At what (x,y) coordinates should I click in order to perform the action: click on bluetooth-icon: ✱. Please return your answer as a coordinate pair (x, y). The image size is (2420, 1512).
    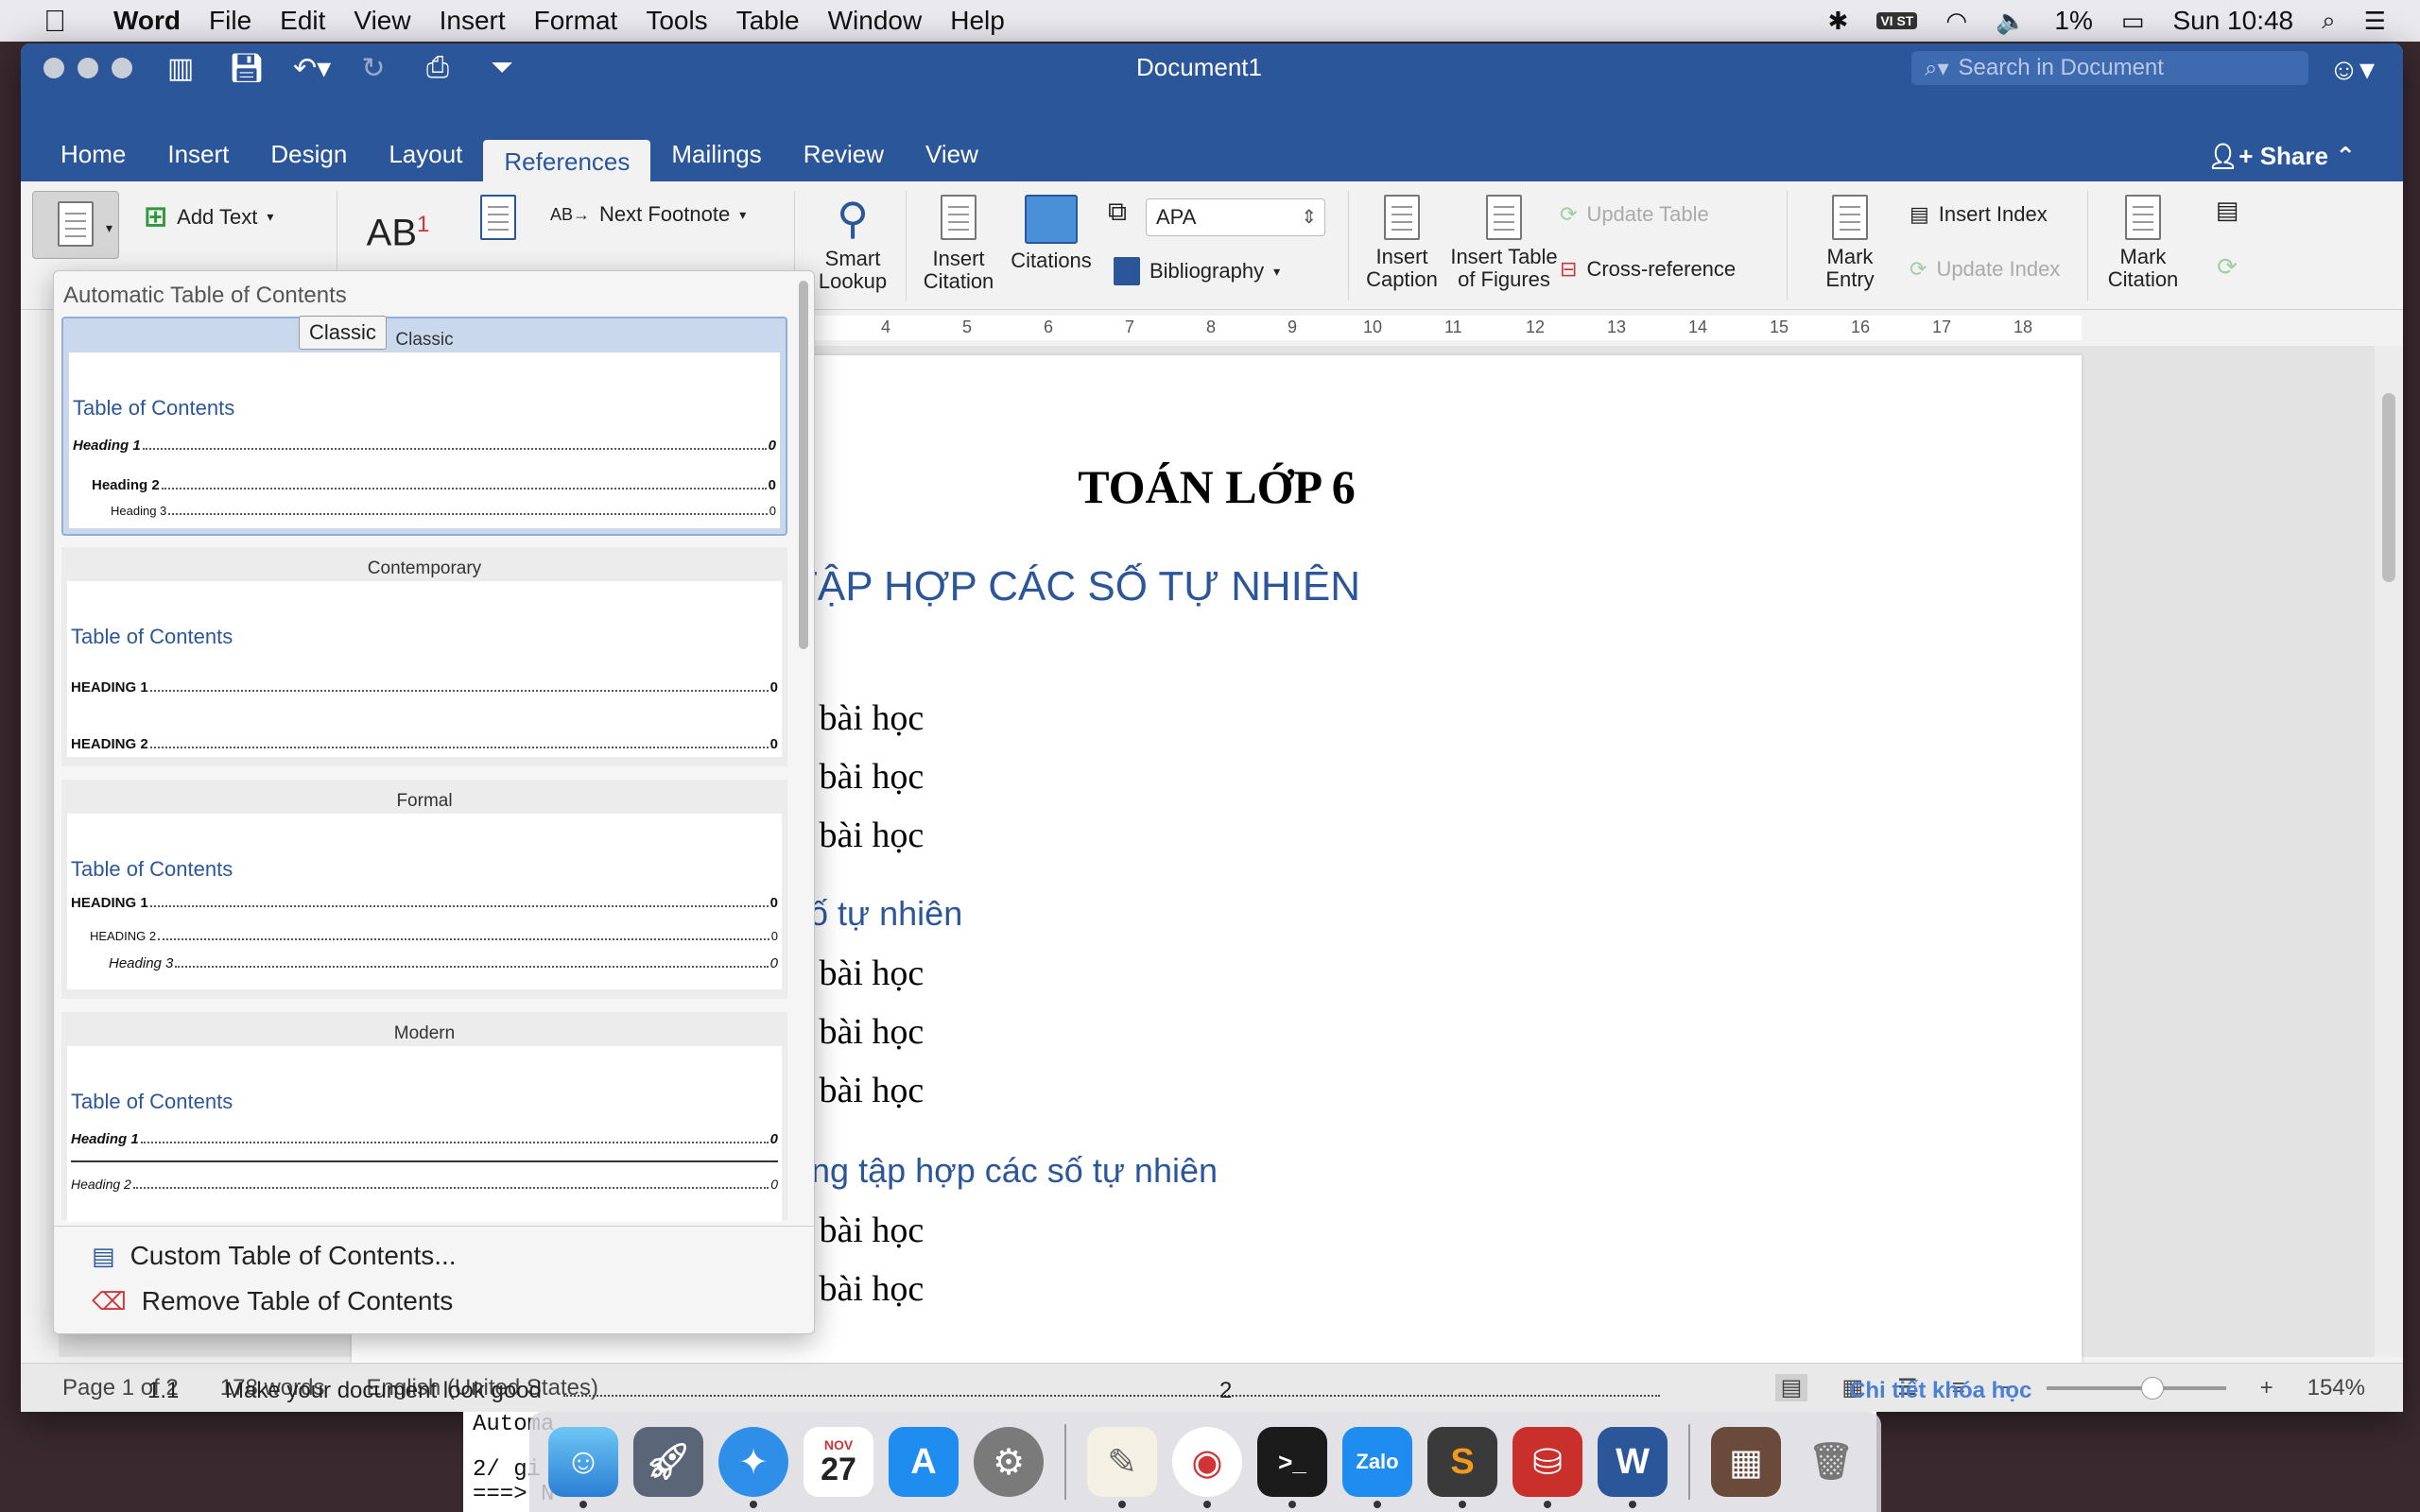
    Looking at the image, I should click on (1838, 21).